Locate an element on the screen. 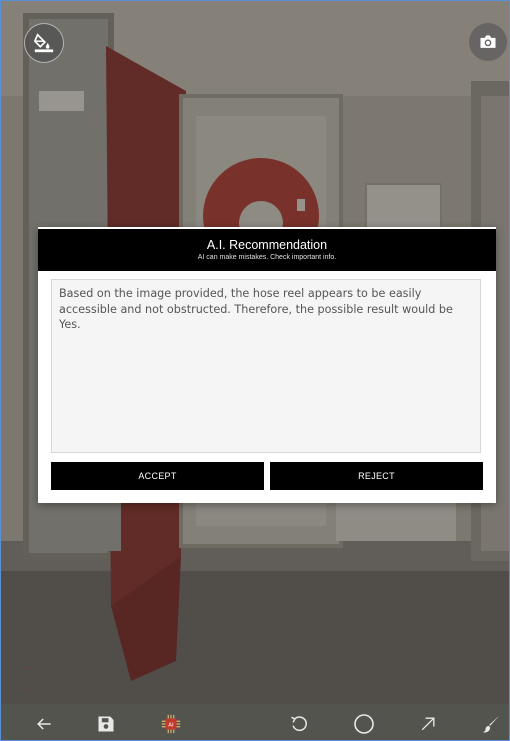 This screenshot has width=510, height=741. svg-text: AI is located at coordinates (171, 725).